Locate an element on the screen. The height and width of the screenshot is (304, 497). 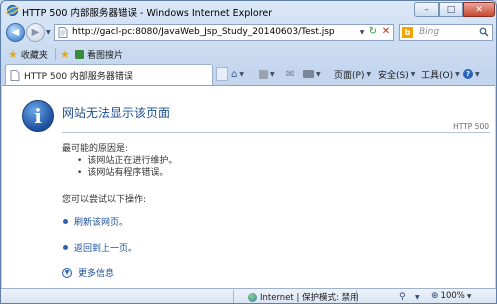
go-back-label: 返回到上一页。 is located at coordinates (105, 247).